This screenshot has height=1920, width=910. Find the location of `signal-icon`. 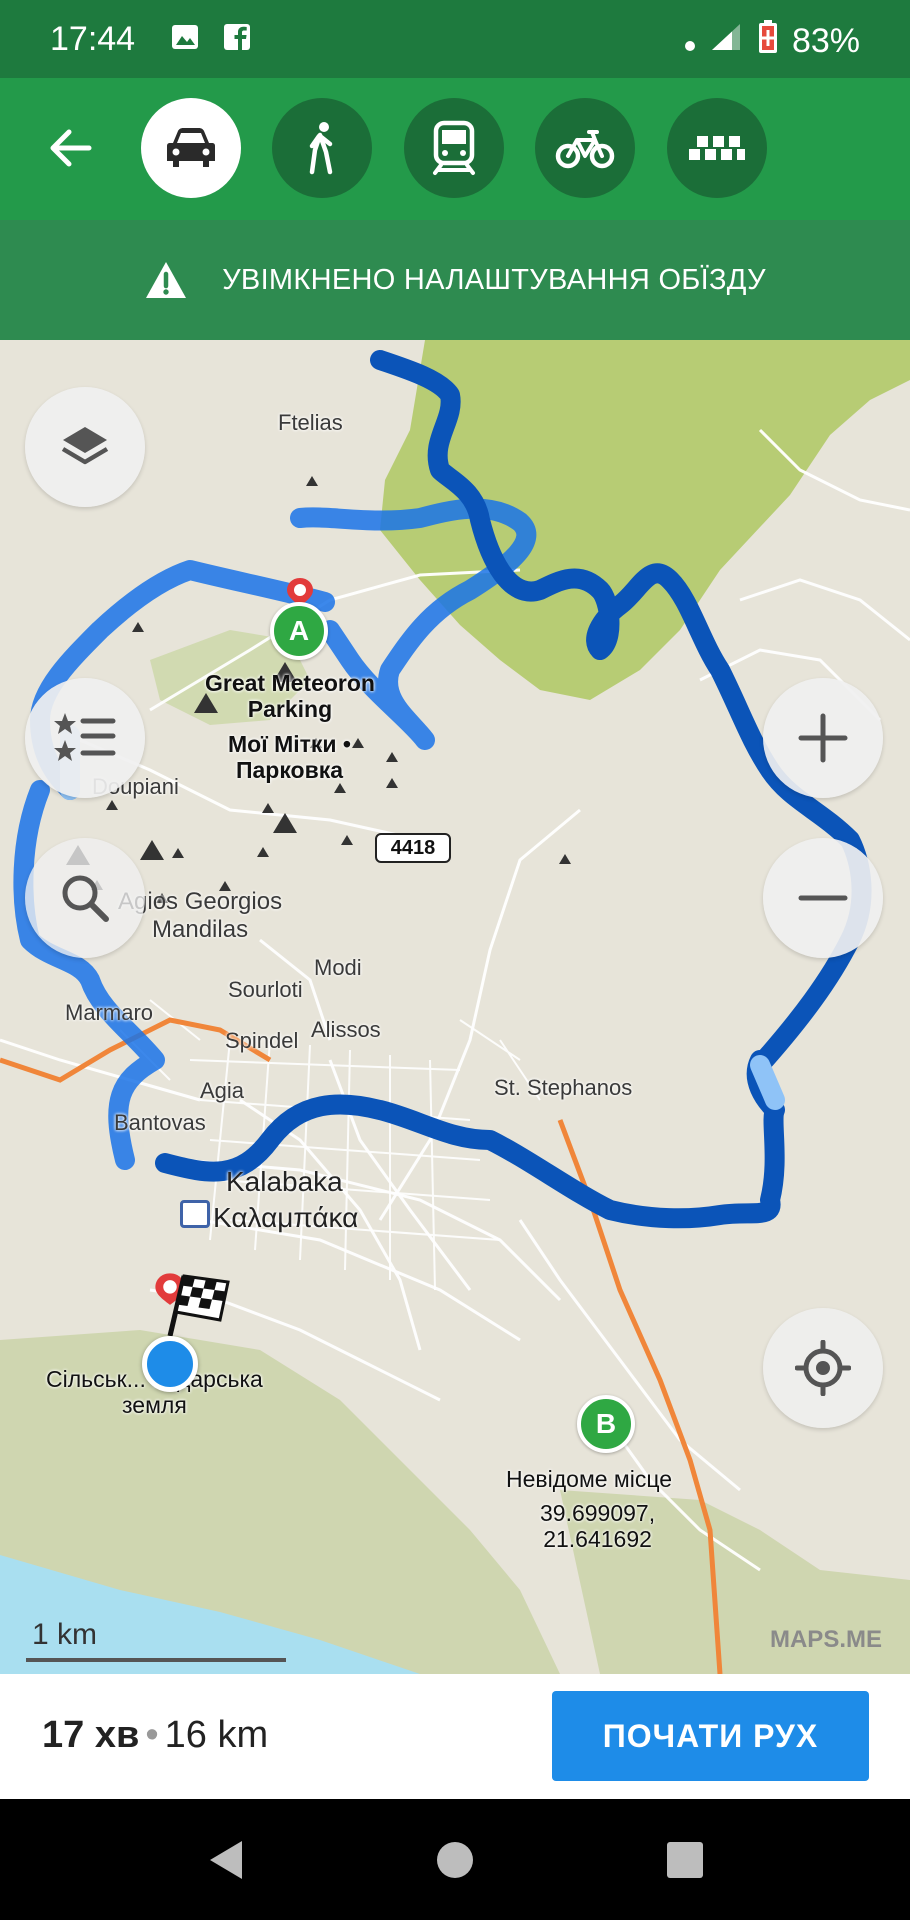

signal-icon is located at coordinates (727, 41).